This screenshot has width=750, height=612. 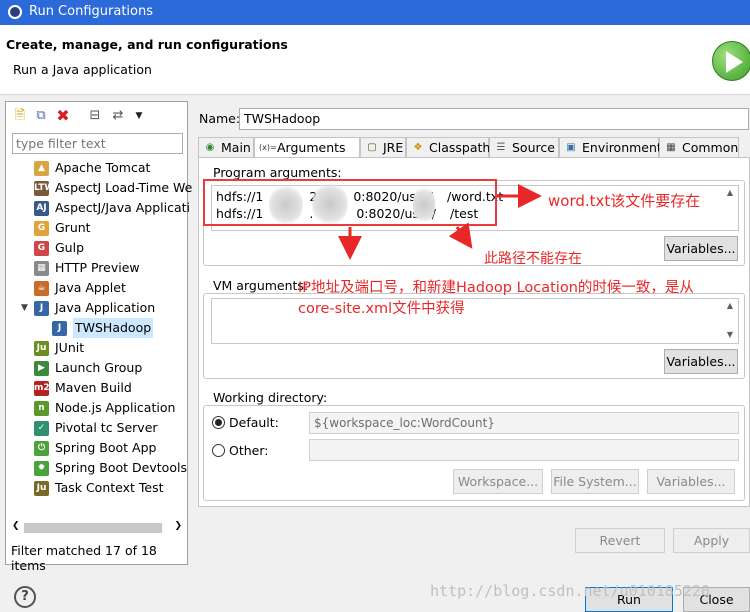 What do you see at coordinates (460, 235) in the screenshot?
I see `annotation-arrow-diagonal` at bounding box center [460, 235].